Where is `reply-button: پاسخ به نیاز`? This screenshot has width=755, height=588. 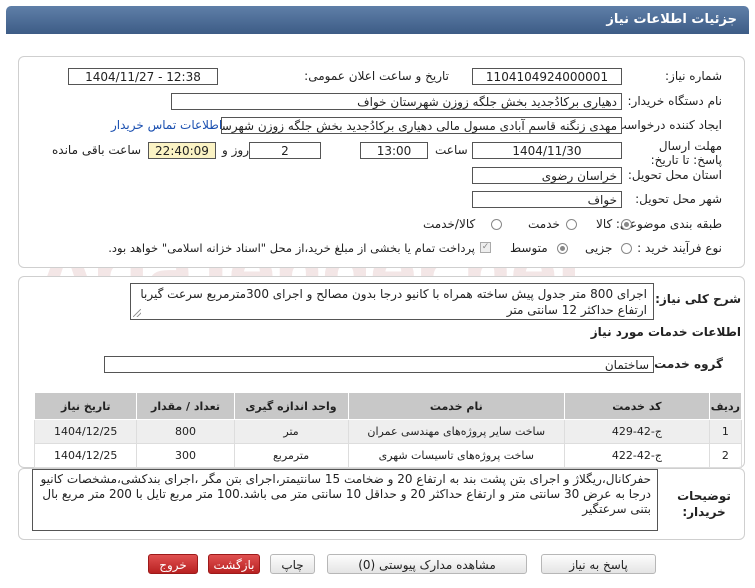 reply-button: پاسخ به نیاز is located at coordinates (598, 564).